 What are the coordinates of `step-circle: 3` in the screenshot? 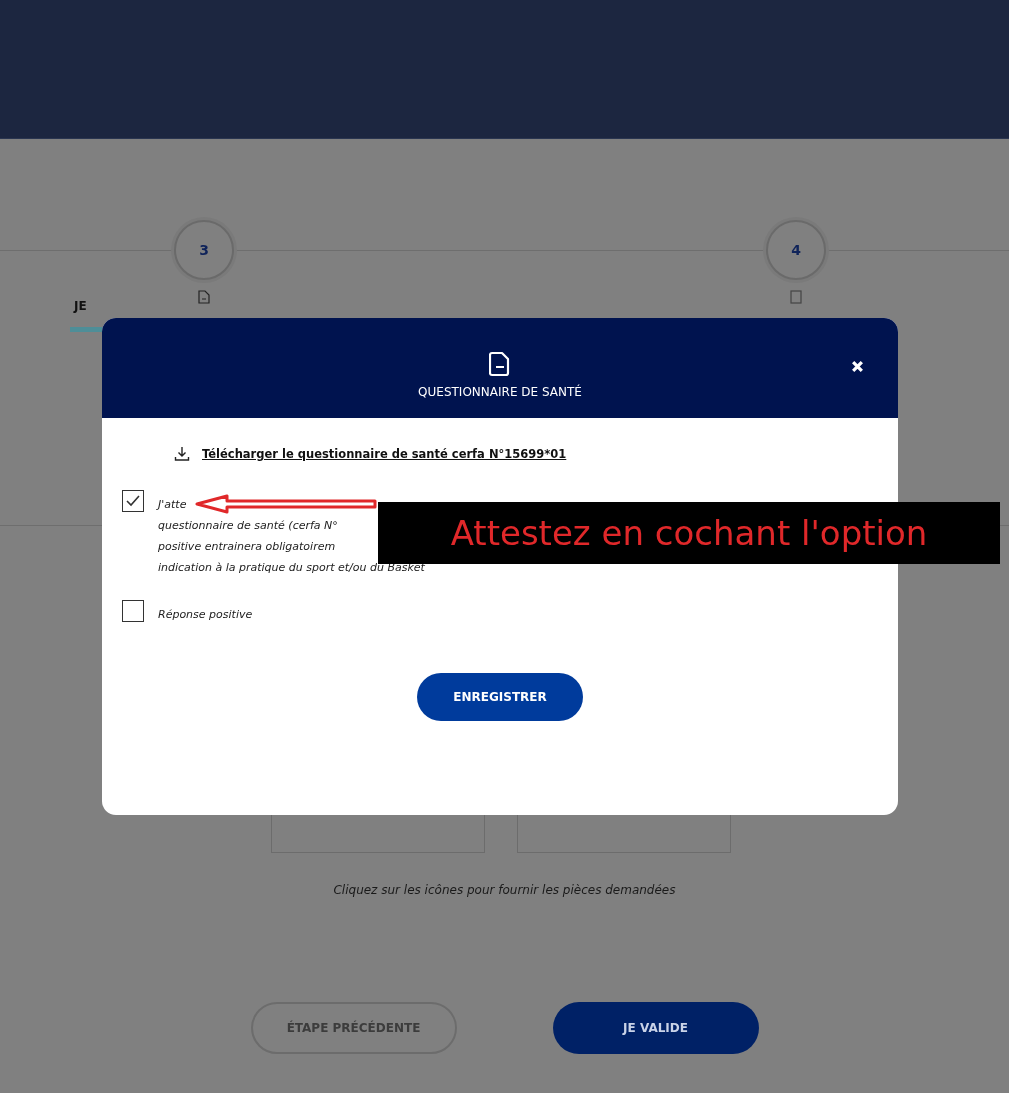 It's located at (204, 250).